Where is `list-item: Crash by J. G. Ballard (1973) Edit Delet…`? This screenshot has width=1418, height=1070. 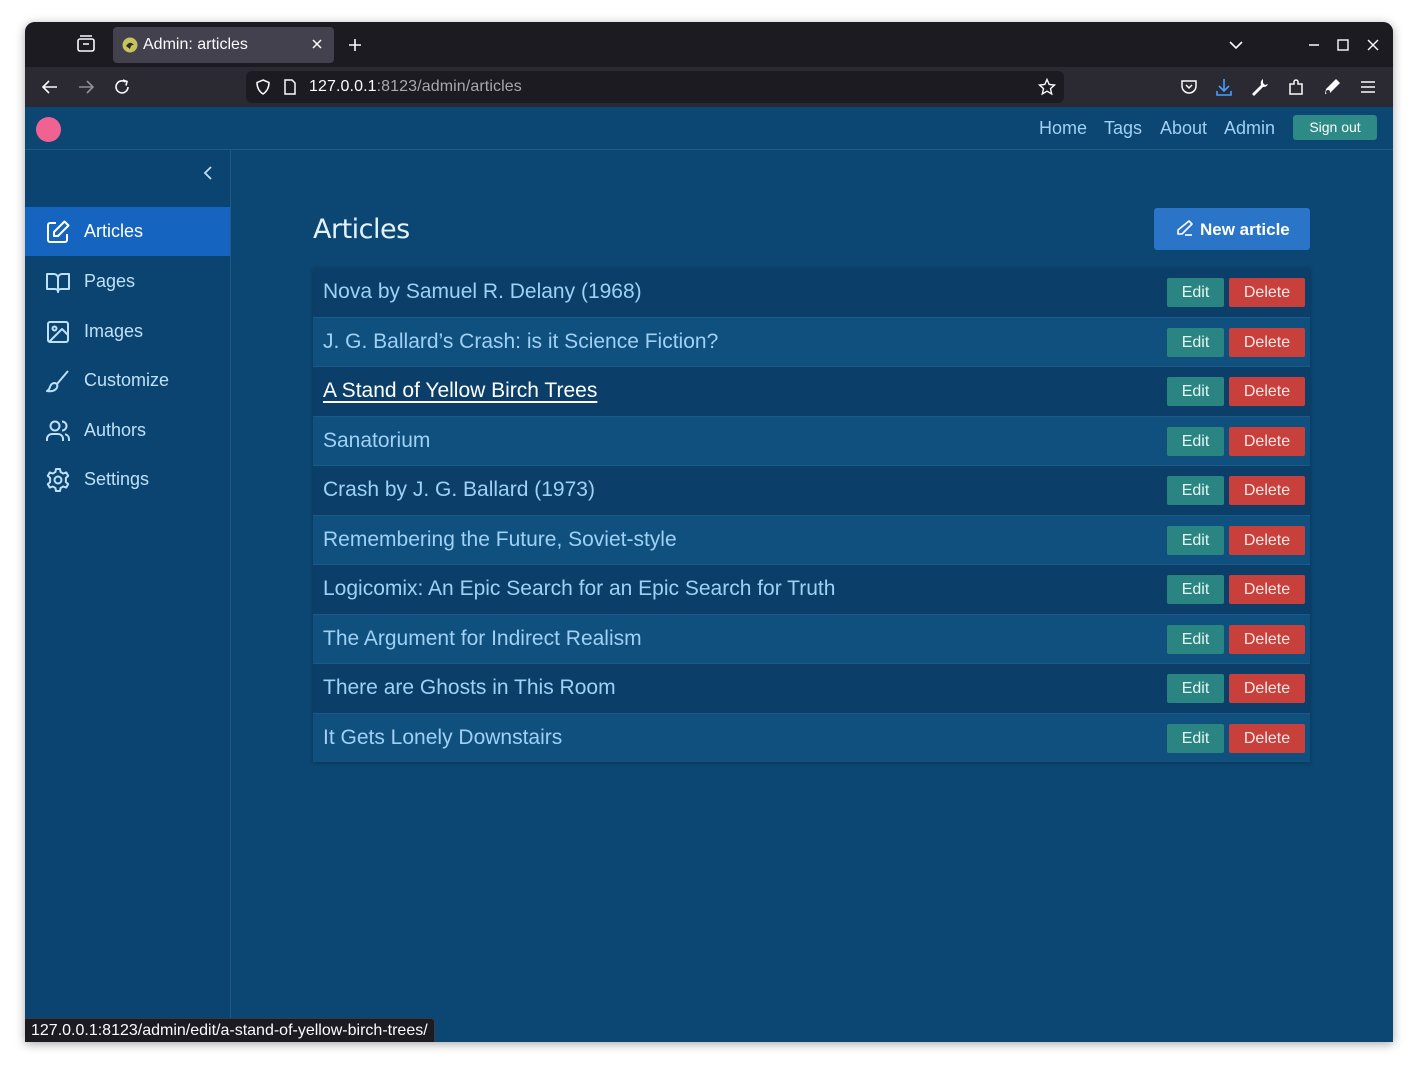 list-item: Crash by J. G. Ballard (1973) Edit Delet… is located at coordinates (811, 491).